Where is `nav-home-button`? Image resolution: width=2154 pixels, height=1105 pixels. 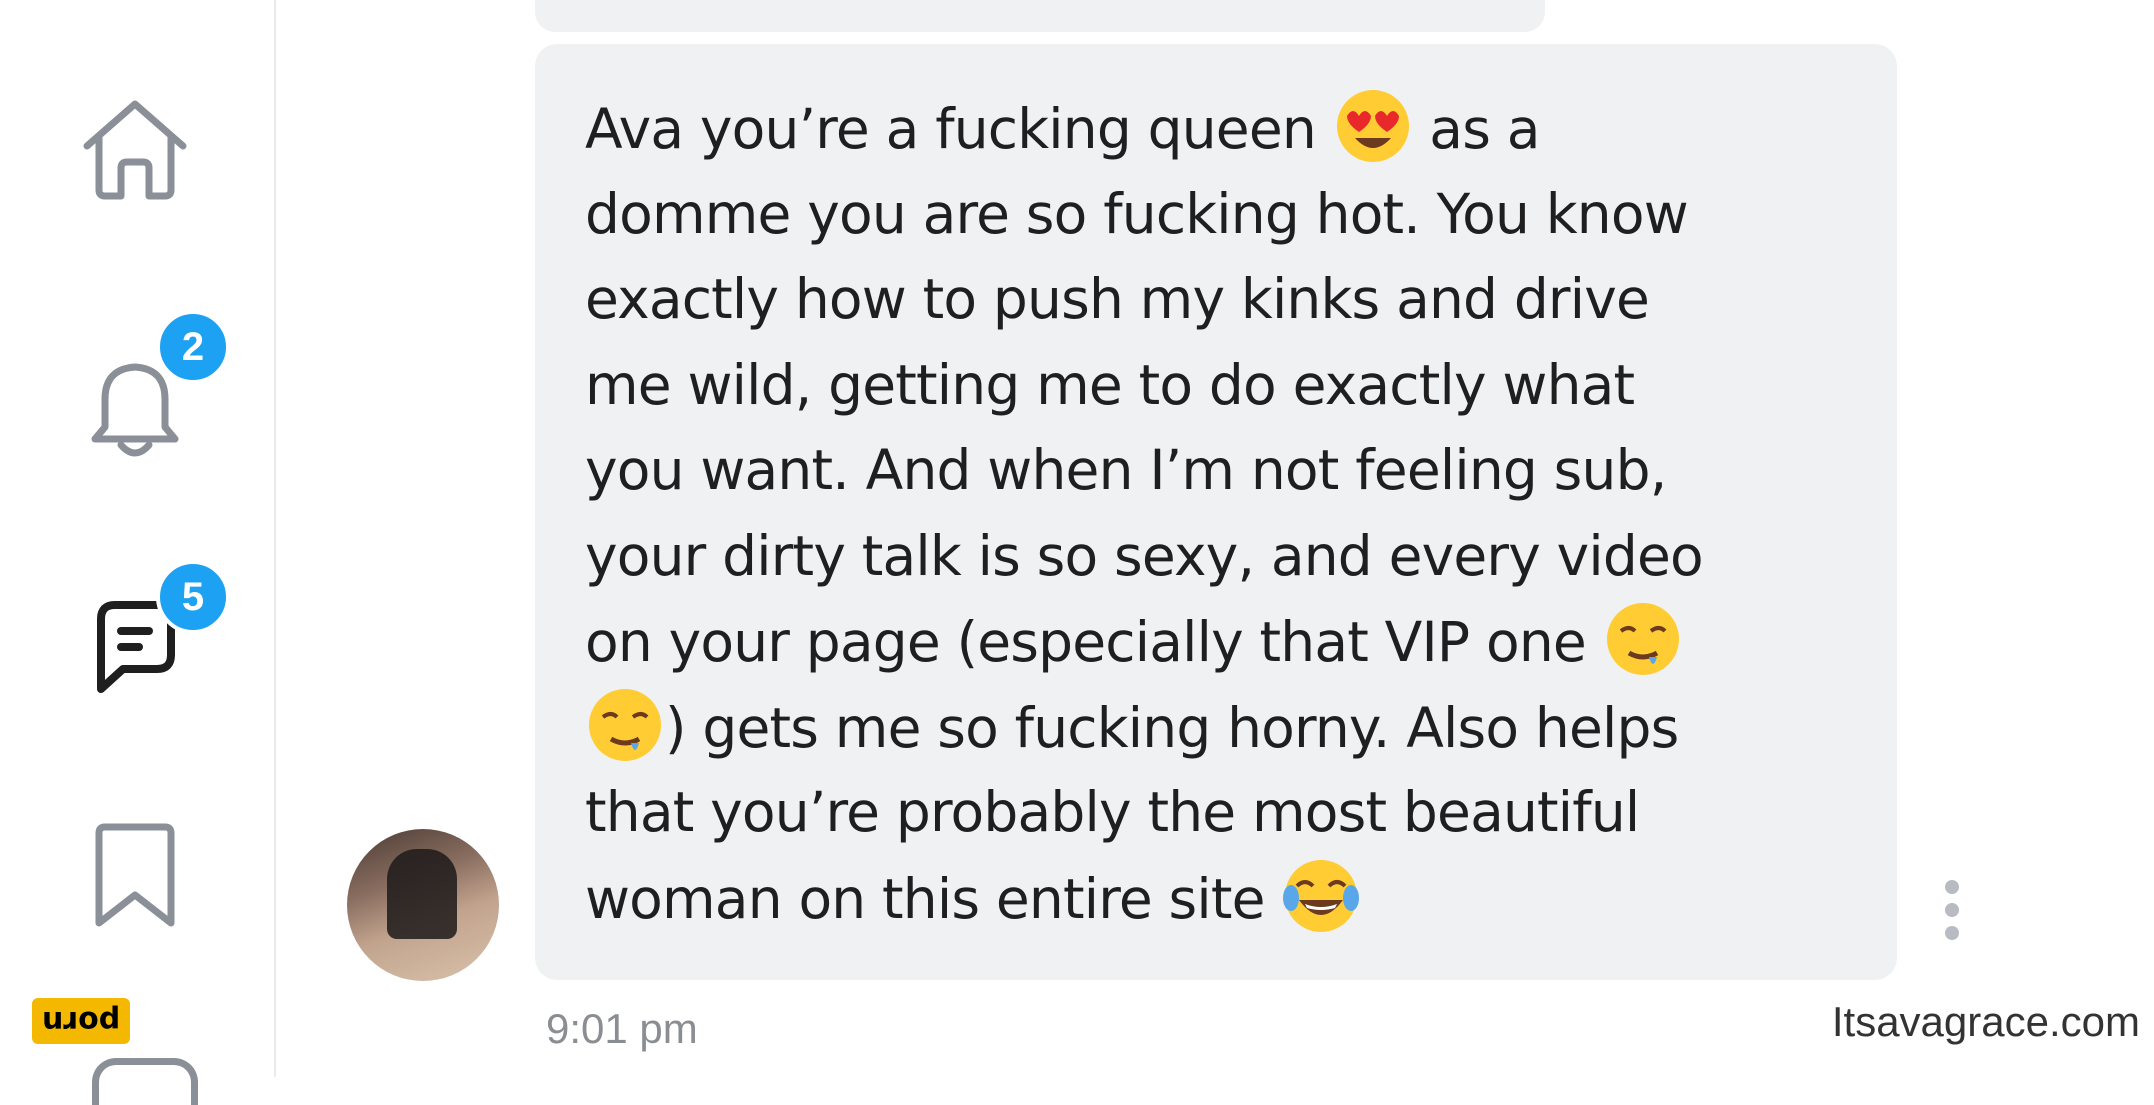 nav-home-button is located at coordinates (135, 150).